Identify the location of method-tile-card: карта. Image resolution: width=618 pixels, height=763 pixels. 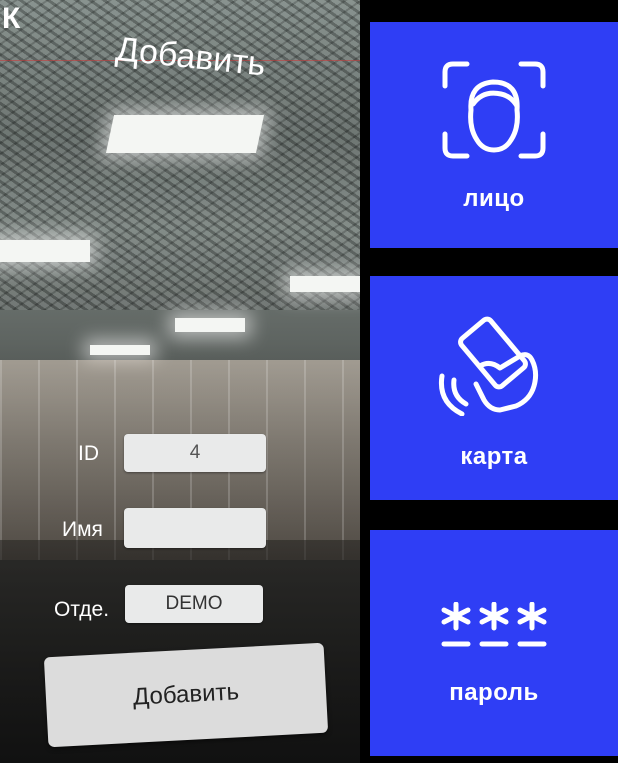
(494, 388).